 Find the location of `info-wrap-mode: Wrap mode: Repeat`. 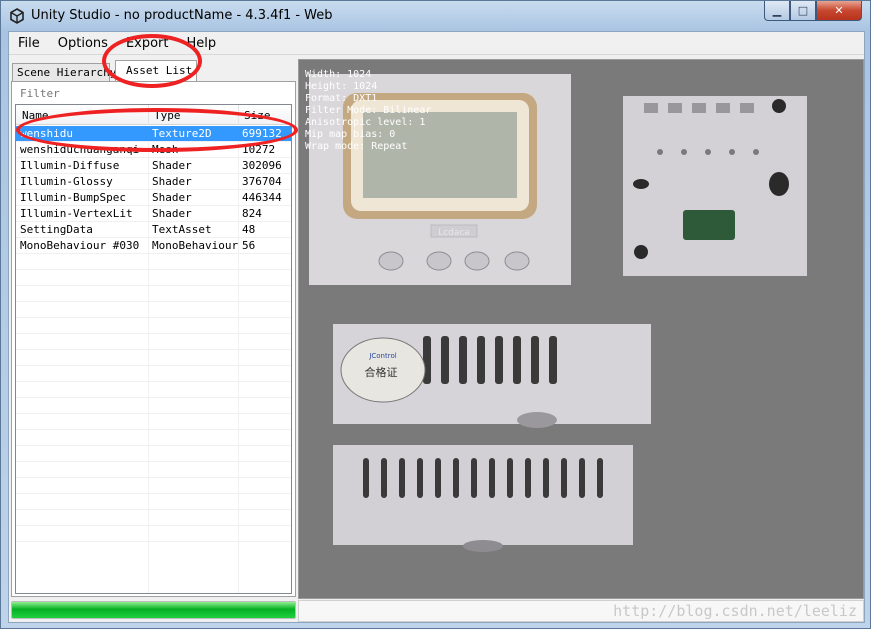

info-wrap-mode: Wrap mode: Repeat is located at coordinates (356, 146).